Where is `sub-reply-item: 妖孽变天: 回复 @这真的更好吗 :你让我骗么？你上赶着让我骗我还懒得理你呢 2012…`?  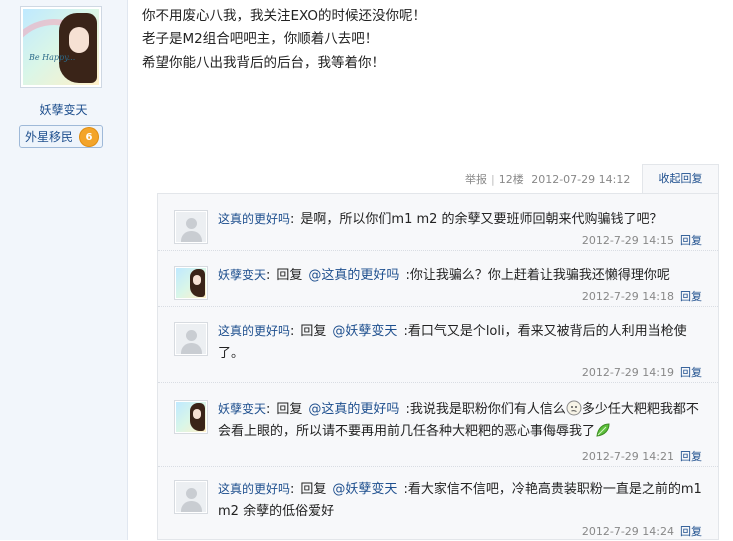
sub-reply-item: 妖孽变天: 回复 @这真的更好吗 :你让我骗么？你上赶着让我骗我还懒得理你呢 2012… is located at coordinates (438, 278).